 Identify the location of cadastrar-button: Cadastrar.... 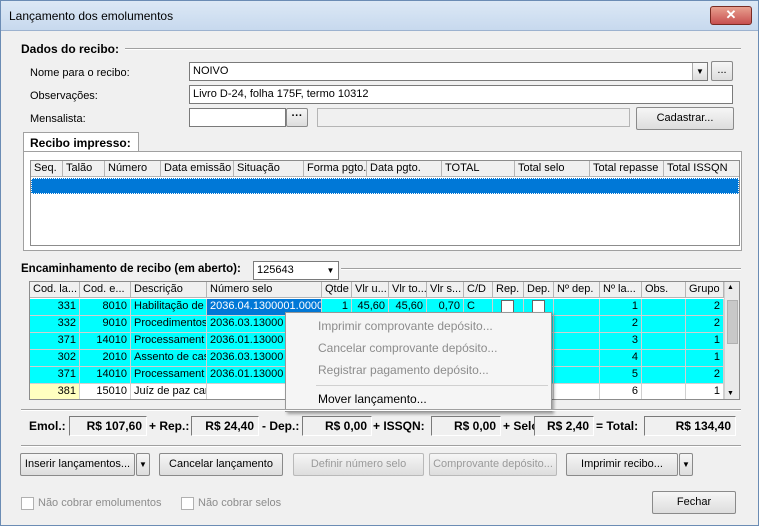
(685, 118).